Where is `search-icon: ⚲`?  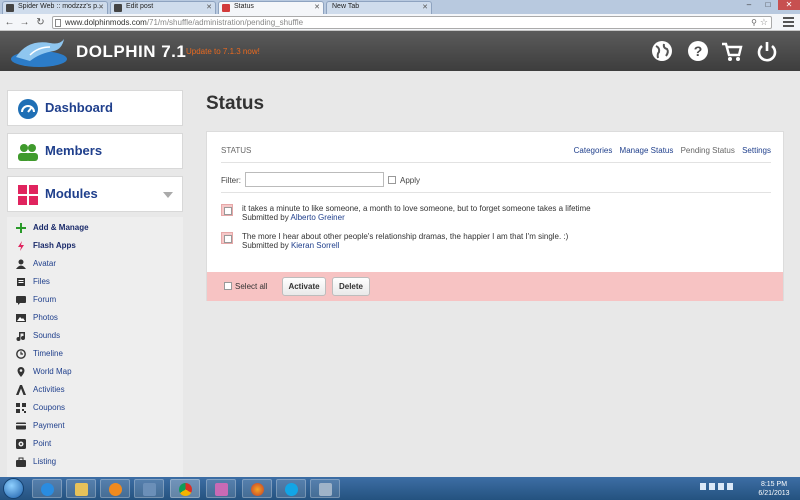
search-icon: ⚲ is located at coordinates (754, 22).